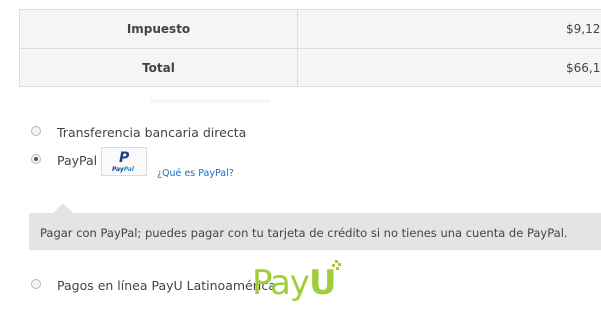 The height and width of the screenshot is (314, 601). What do you see at coordinates (123, 169) in the screenshot?
I see `paypal-logo-wordmark: PayPal` at bounding box center [123, 169].